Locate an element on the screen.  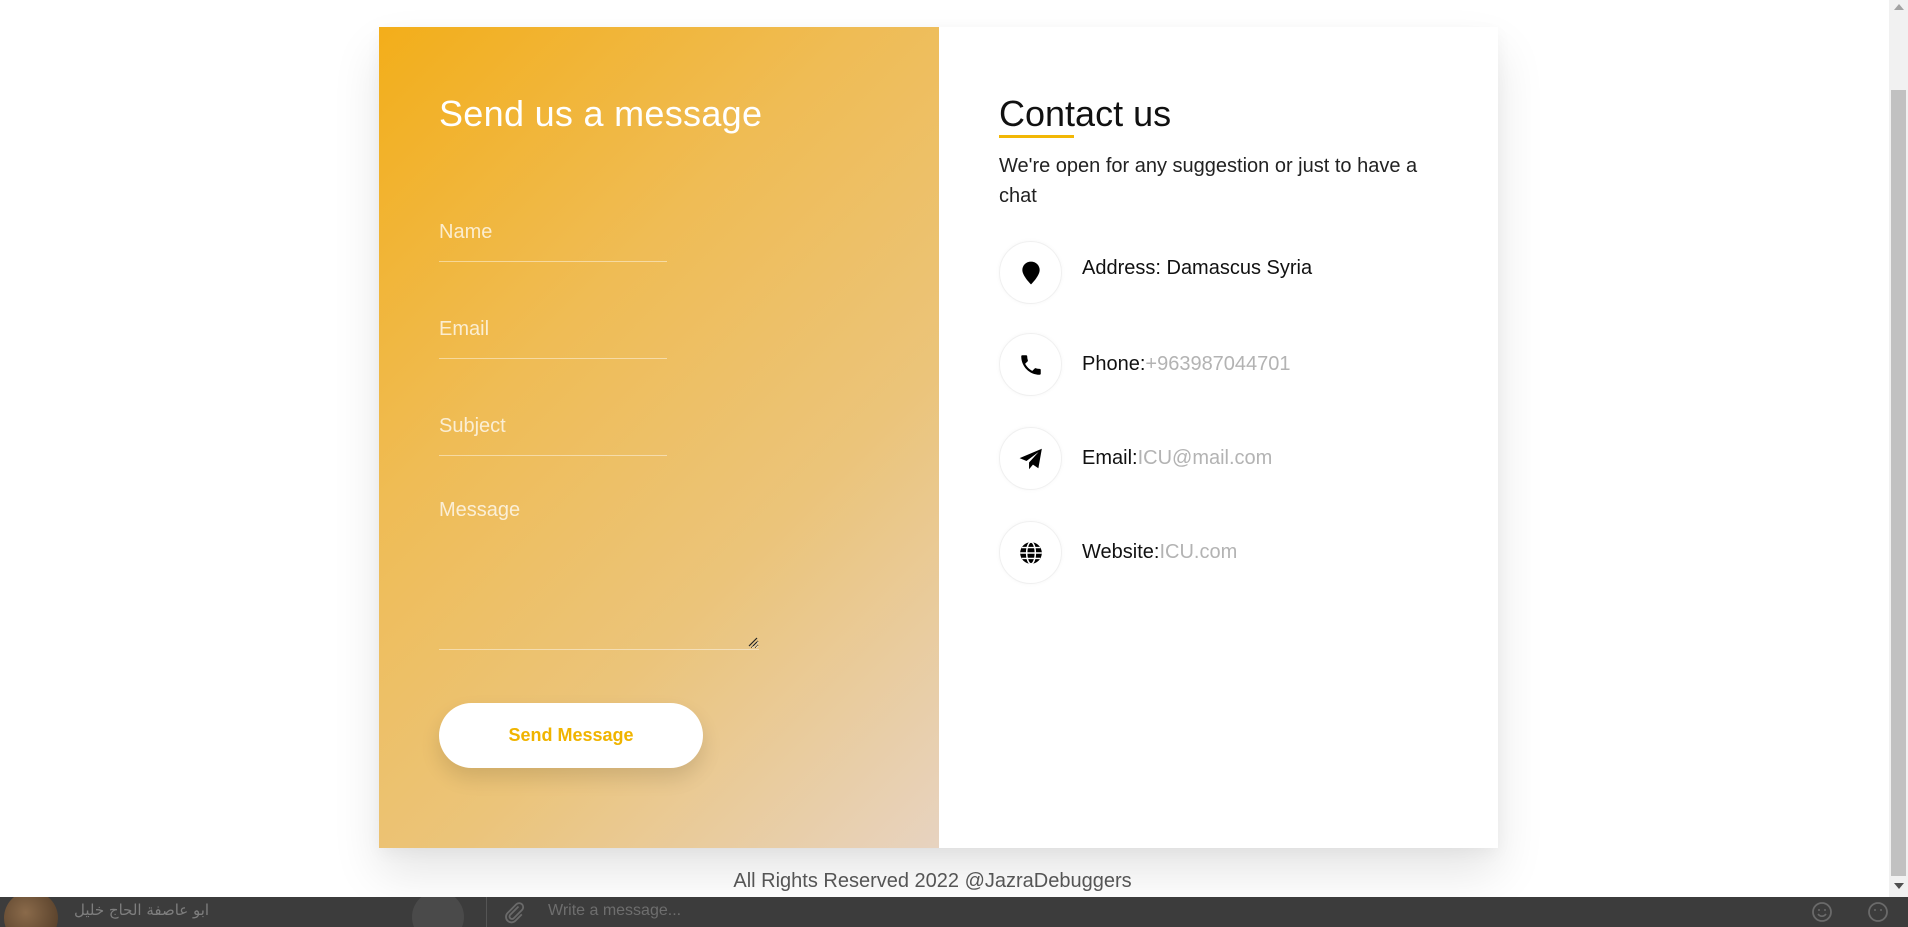
address-row: Address: Damascus Syria is located at coordinates (1155, 272).